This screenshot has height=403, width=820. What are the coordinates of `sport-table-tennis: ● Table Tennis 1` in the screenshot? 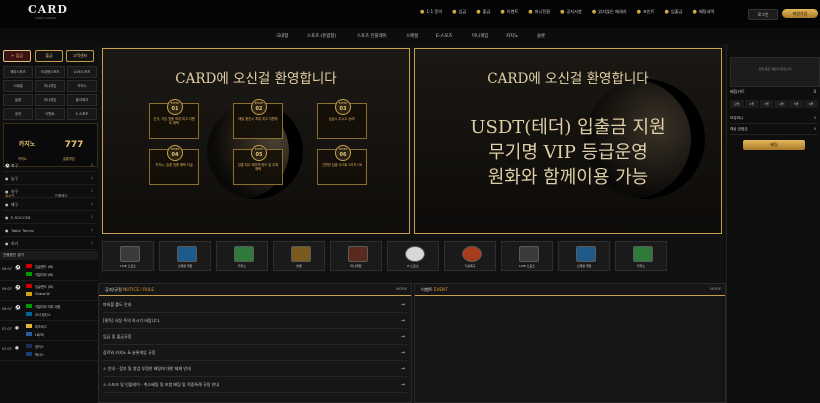 It's located at (49, 231).